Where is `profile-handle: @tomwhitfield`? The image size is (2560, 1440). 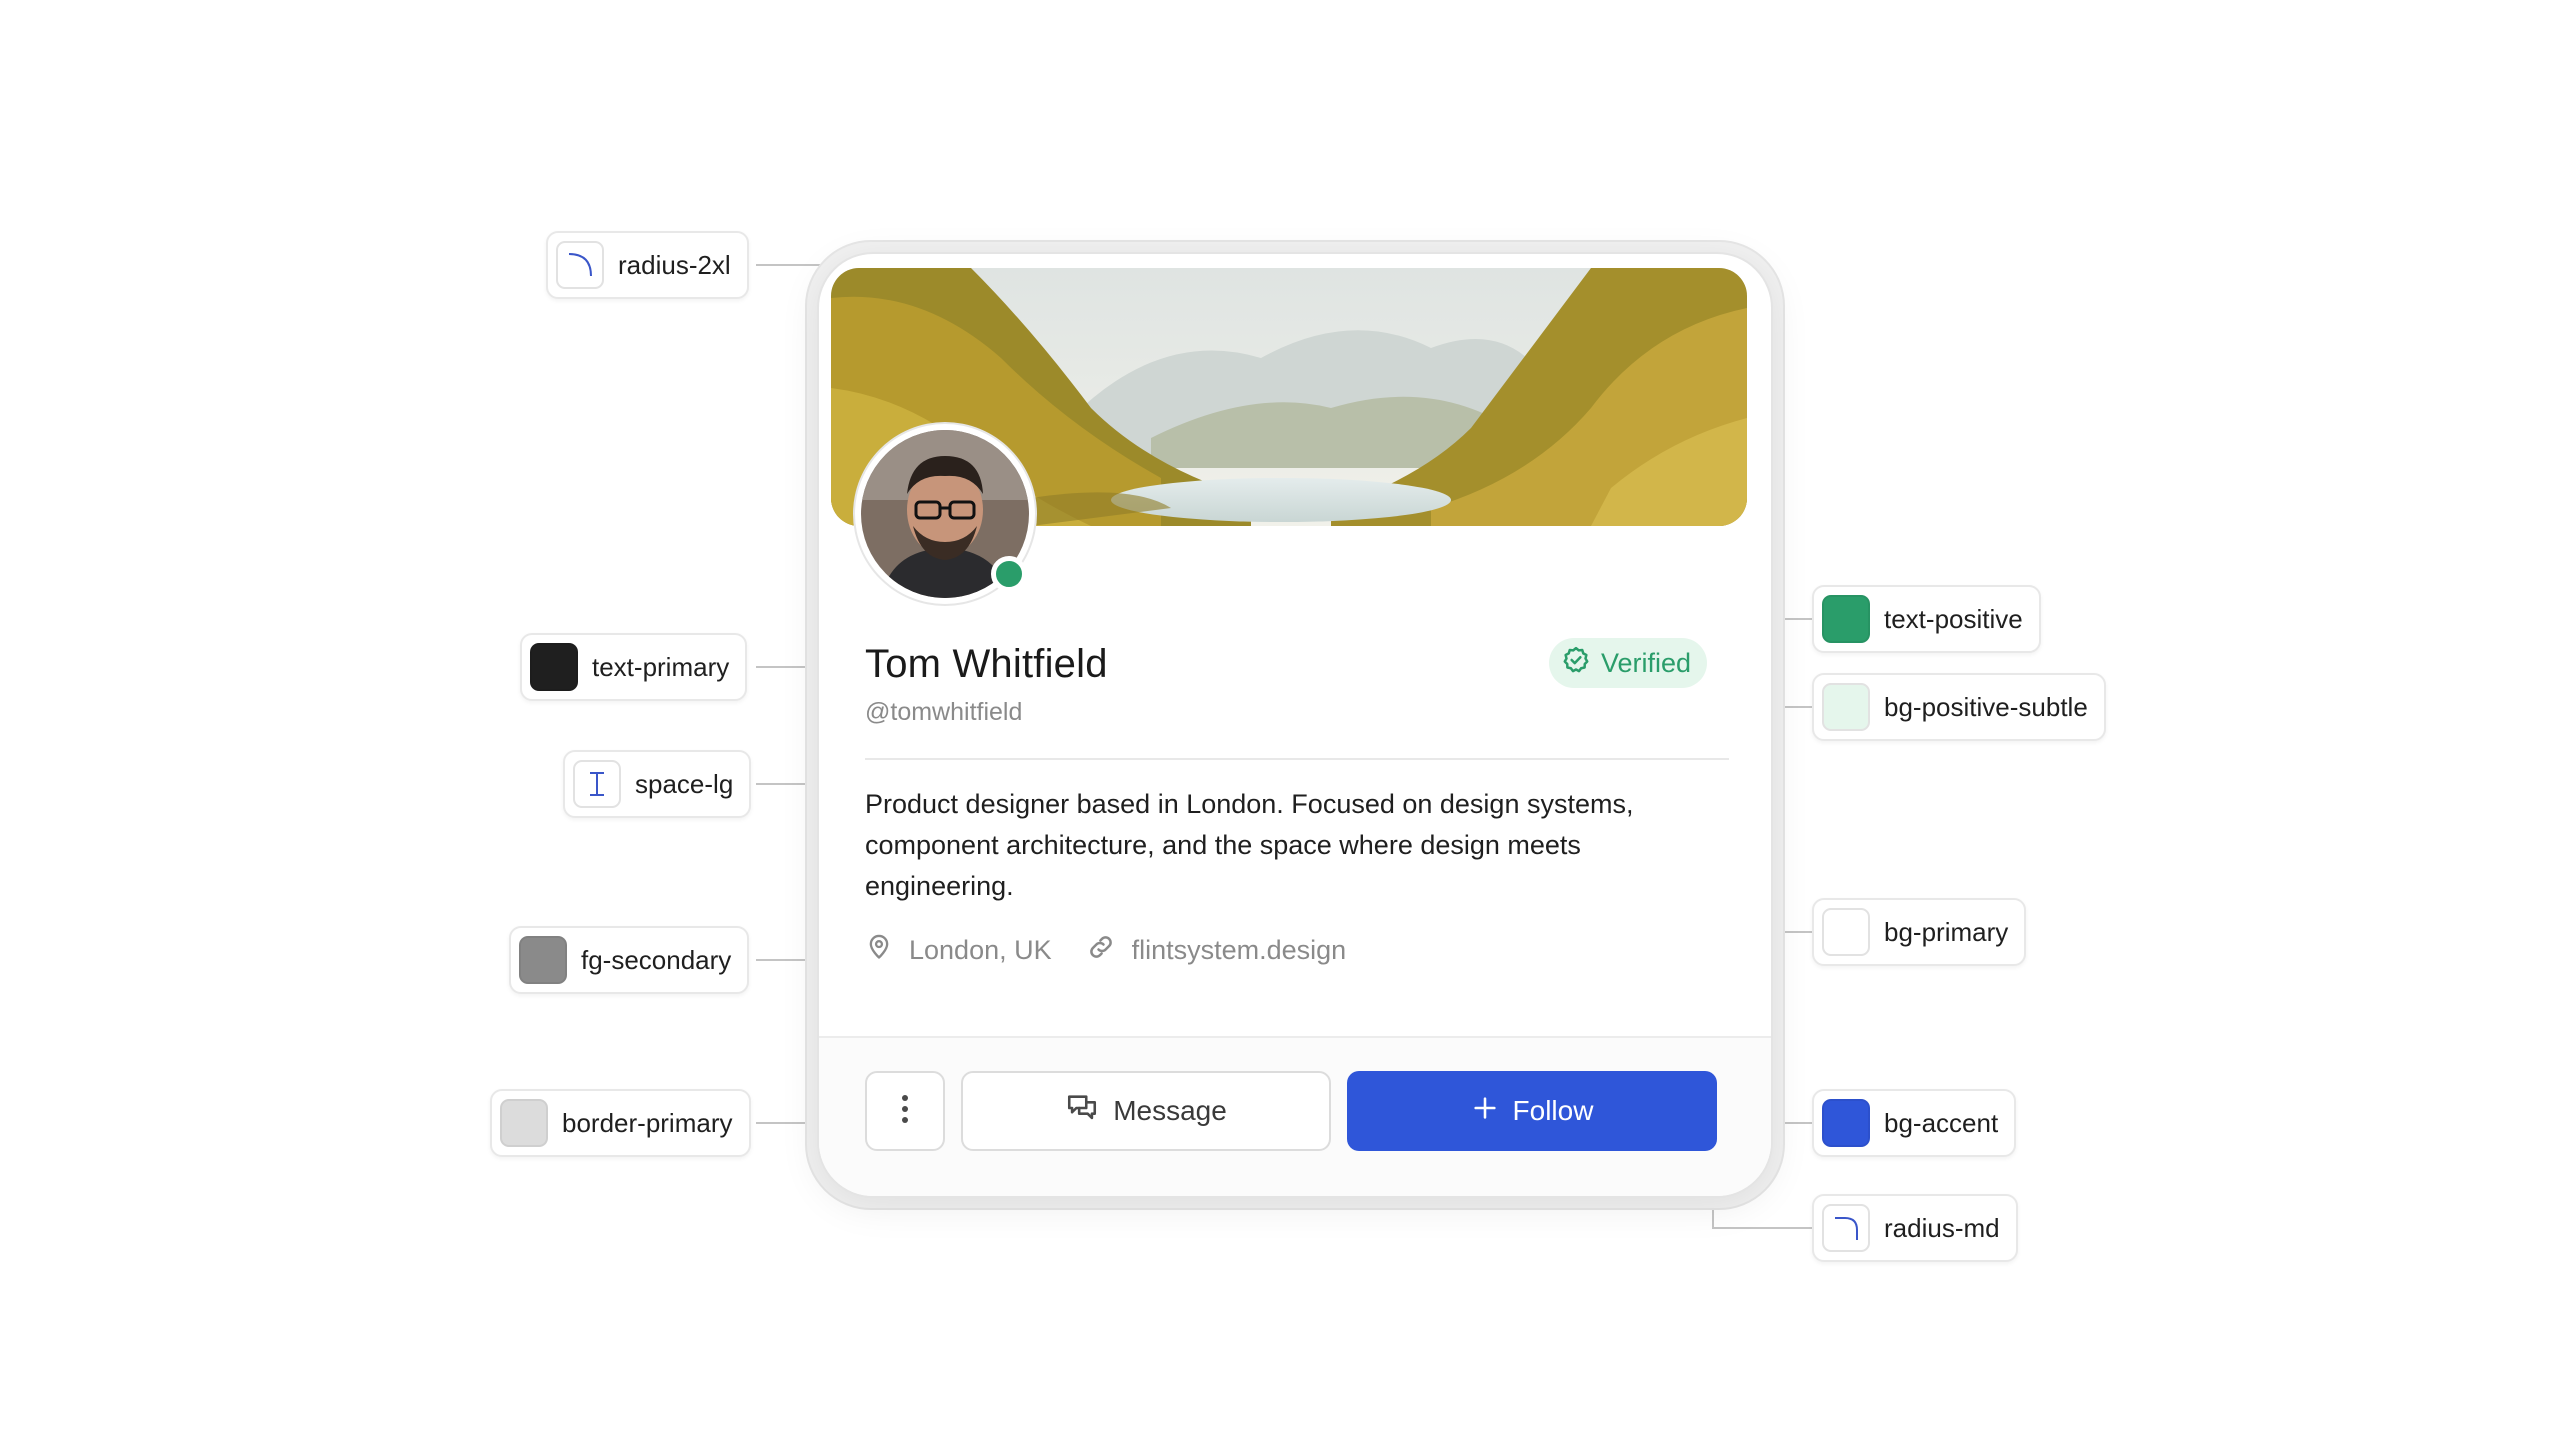 profile-handle: @tomwhitfield is located at coordinates (944, 712).